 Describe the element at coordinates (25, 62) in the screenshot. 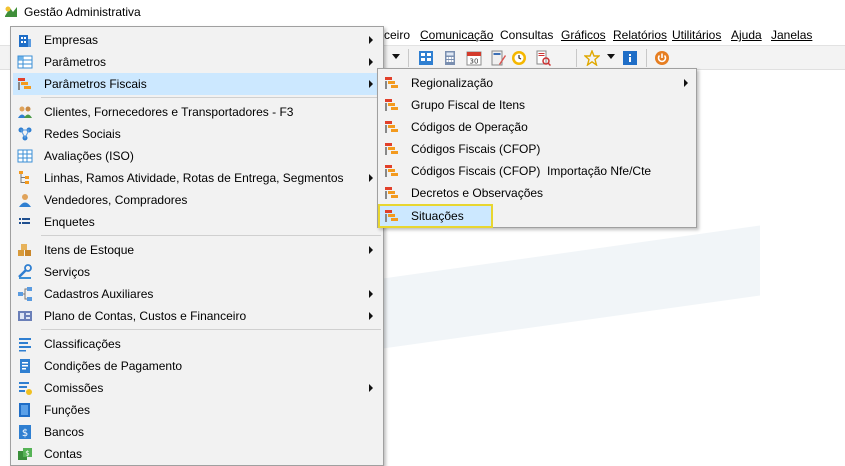

I see `grid-icon` at that location.